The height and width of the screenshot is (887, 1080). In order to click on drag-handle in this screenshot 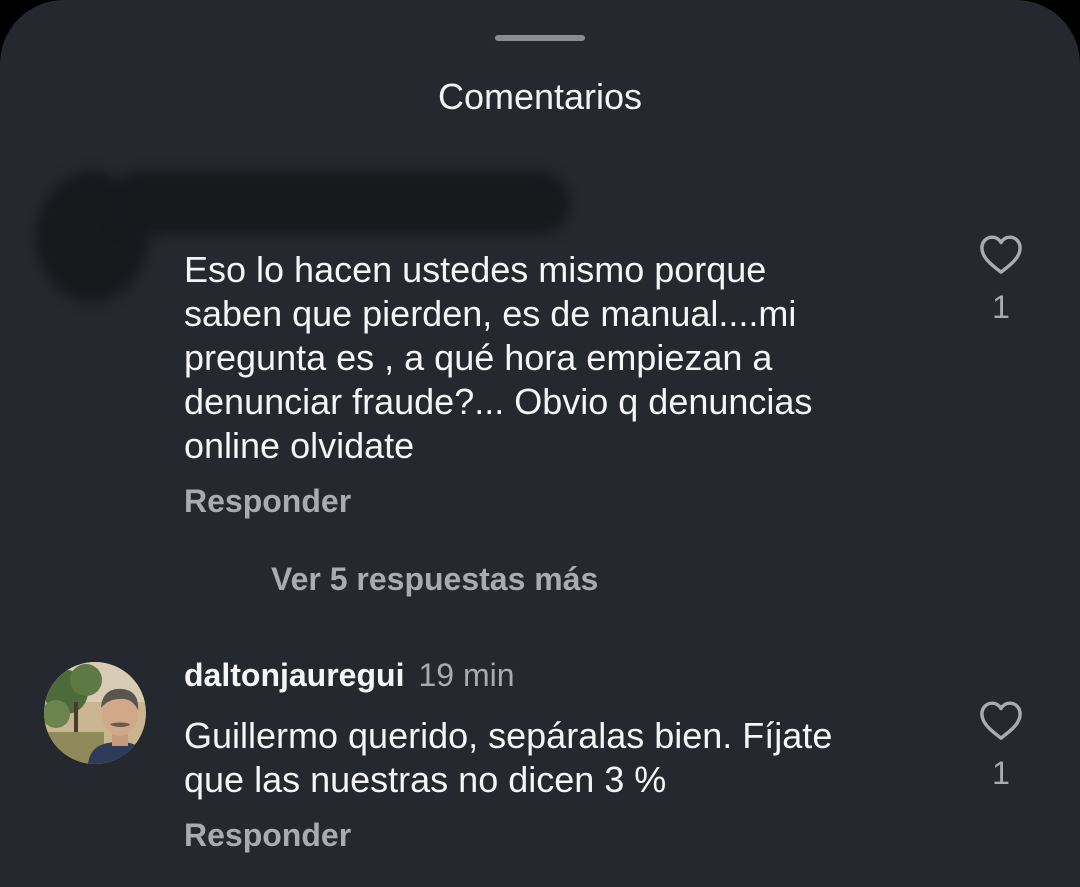, I will do `click(540, 38)`.